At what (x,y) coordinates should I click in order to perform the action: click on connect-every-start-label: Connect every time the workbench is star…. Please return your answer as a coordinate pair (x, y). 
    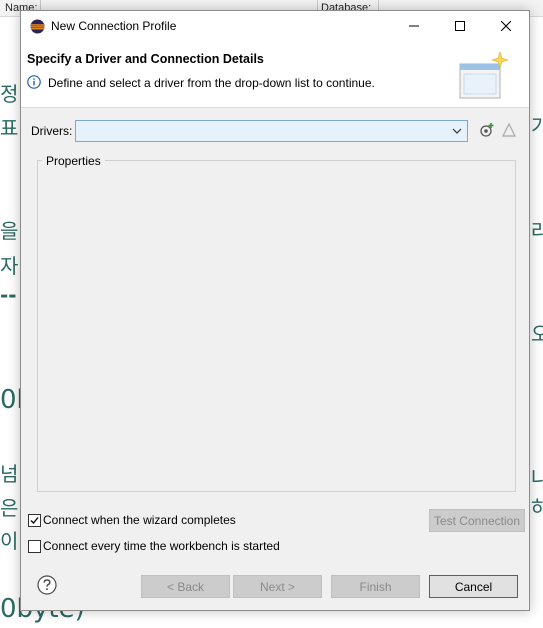
    Looking at the image, I should click on (161, 546).